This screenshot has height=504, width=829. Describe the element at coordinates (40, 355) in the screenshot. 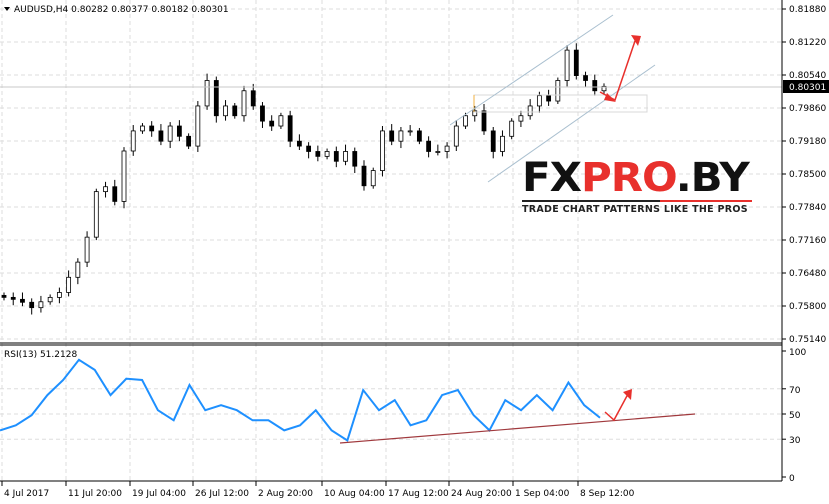

I see `rsi-label: RSI(13) 51.2128` at that location.